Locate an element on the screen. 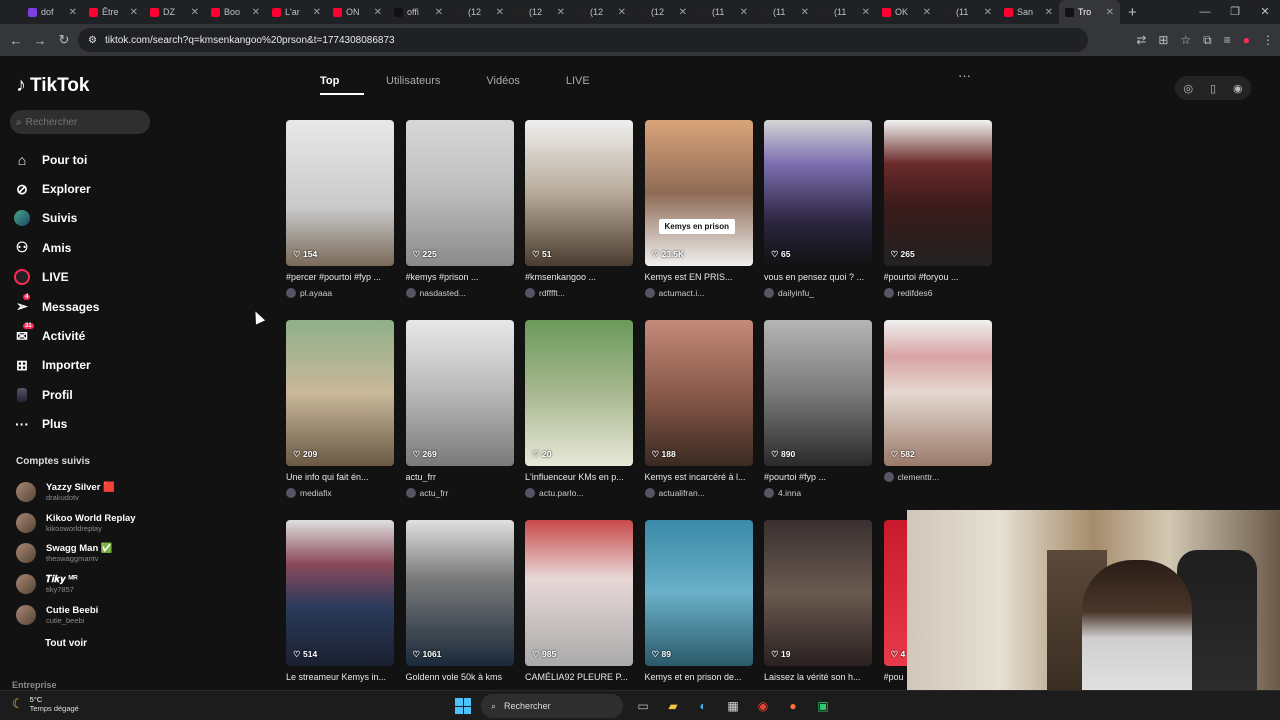 The width and height of the screenshot is (1280, 720). store-icon: ▦ is located at coordinates (733, 706).